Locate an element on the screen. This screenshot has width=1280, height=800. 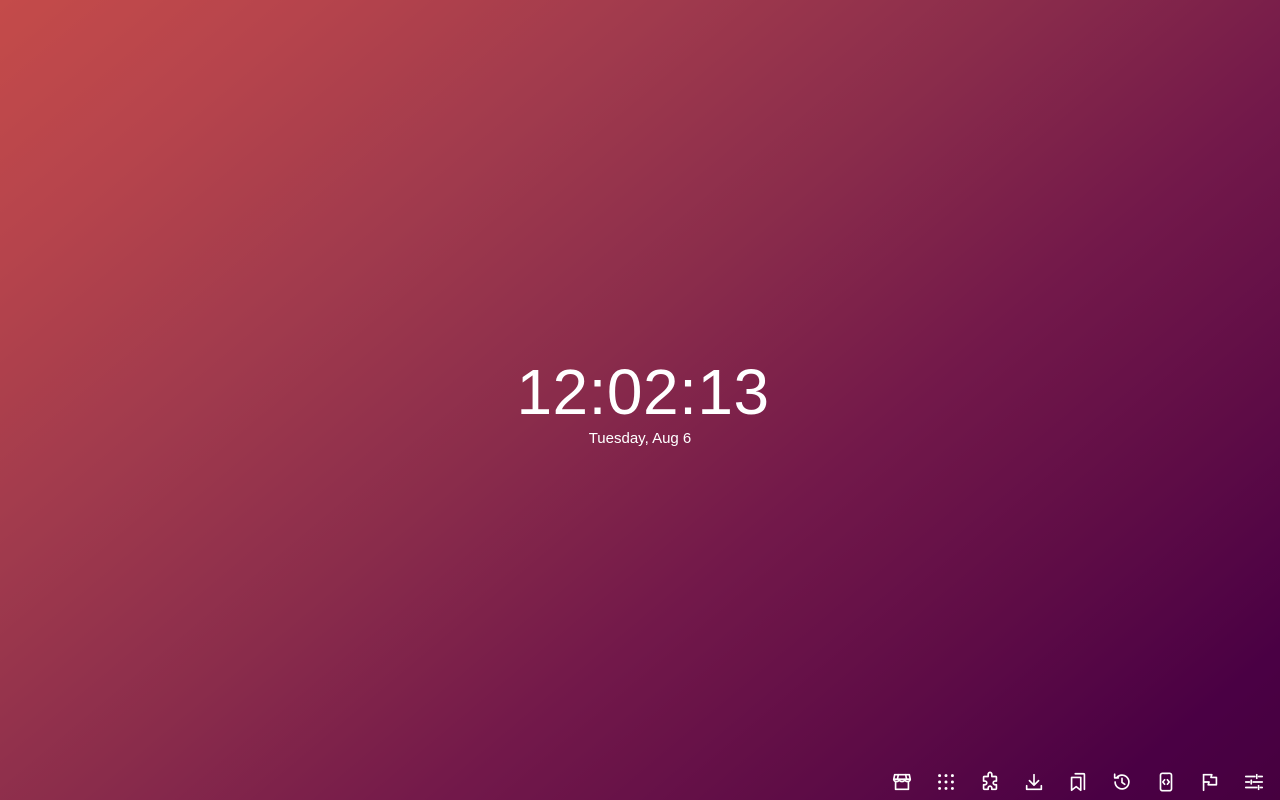
sliders-icon is located at coordinates (1254, 782).